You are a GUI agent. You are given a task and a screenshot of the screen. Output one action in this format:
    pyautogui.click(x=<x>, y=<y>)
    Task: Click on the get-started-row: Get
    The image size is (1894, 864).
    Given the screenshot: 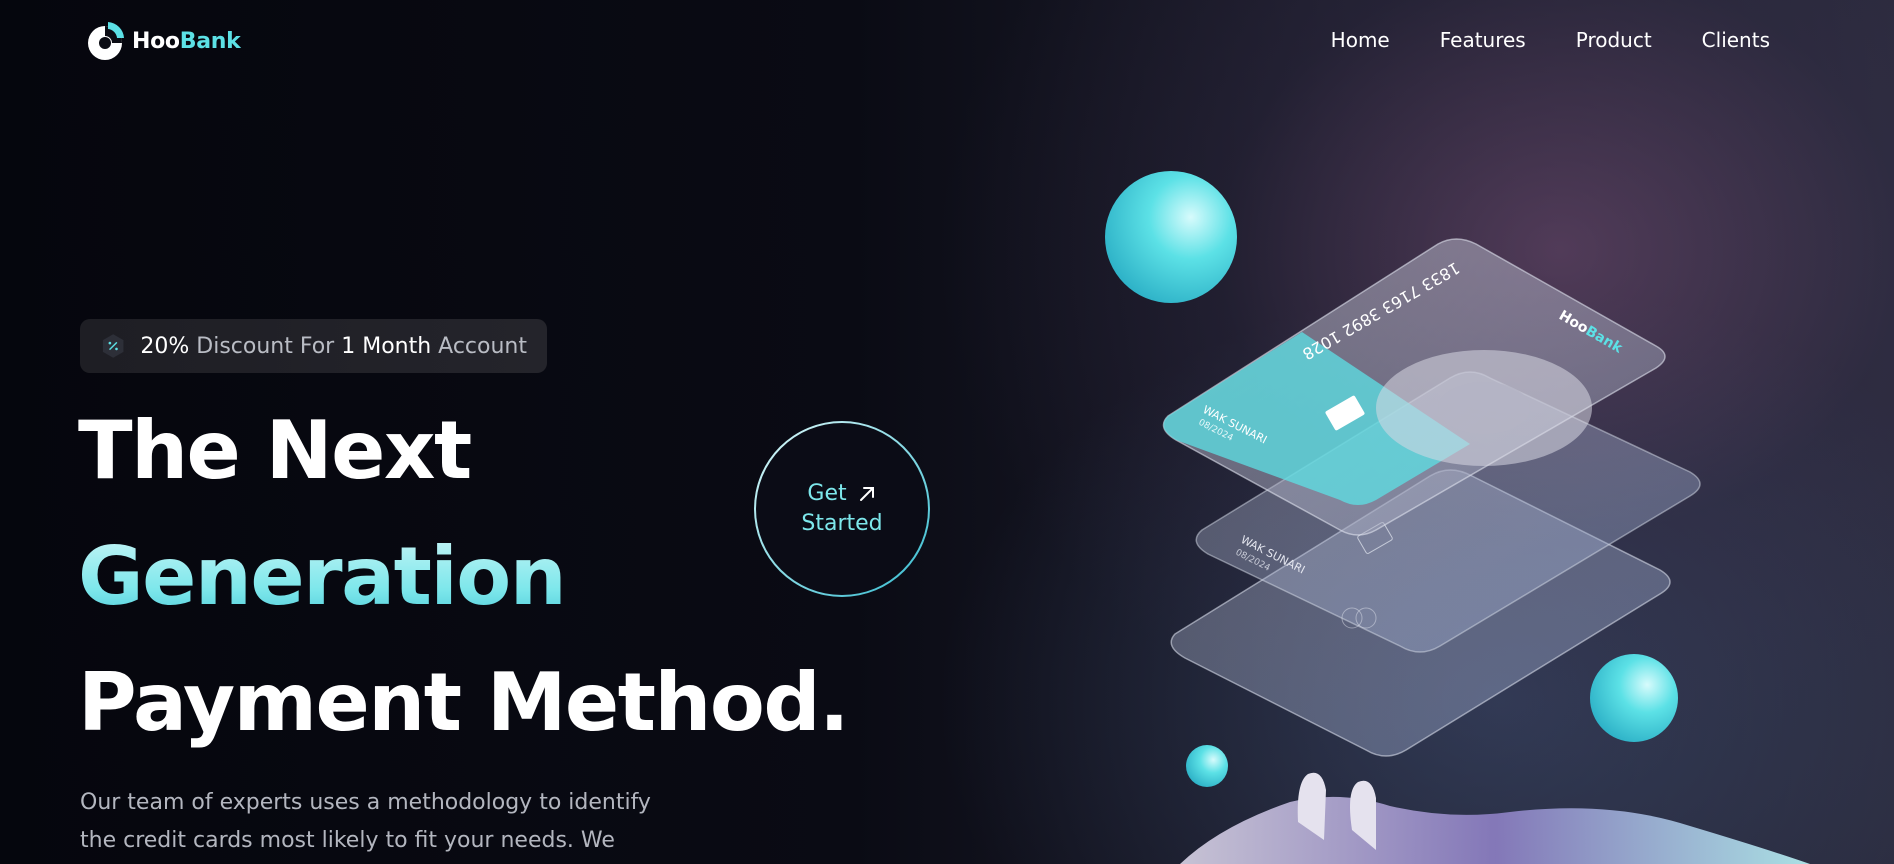 What is the action you would take?
    pyautogui.click(x=841, y=494)
    